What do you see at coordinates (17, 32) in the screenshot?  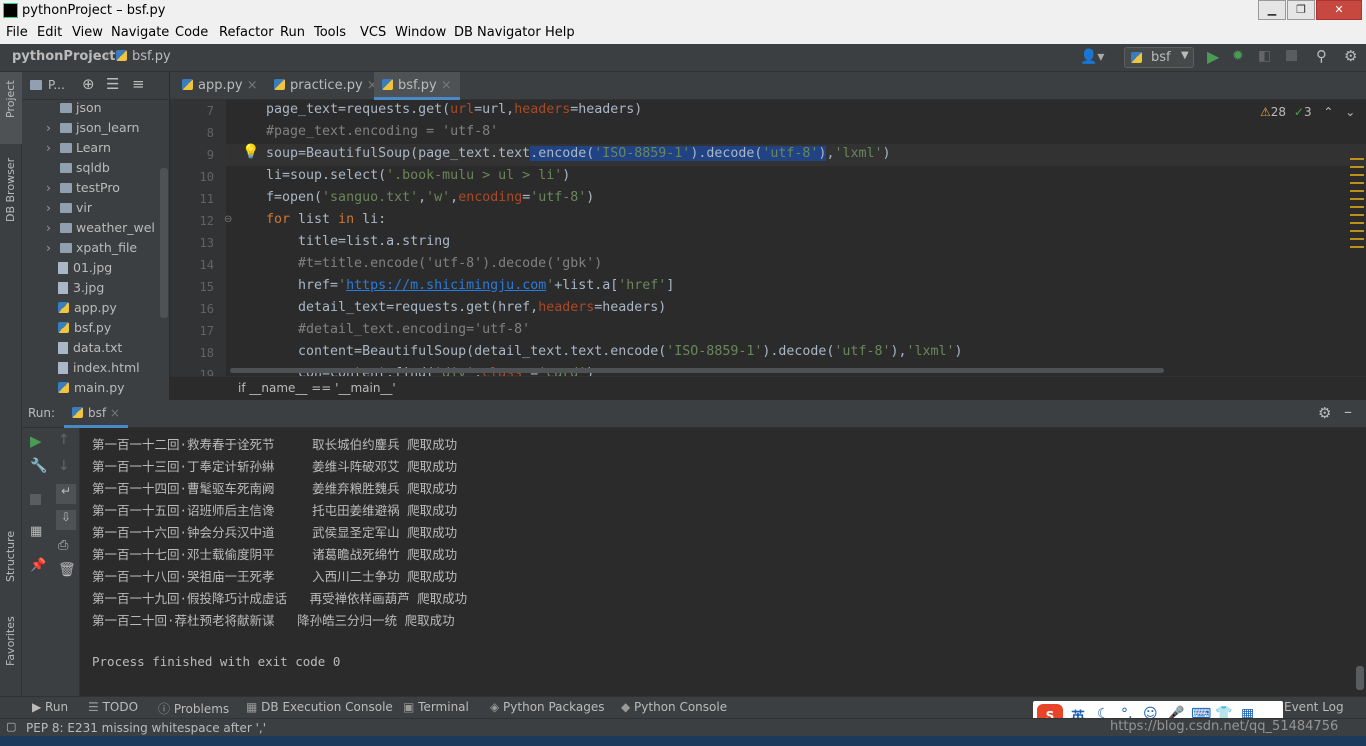 I see `menu-file: File` at bounding box center [17, 32].